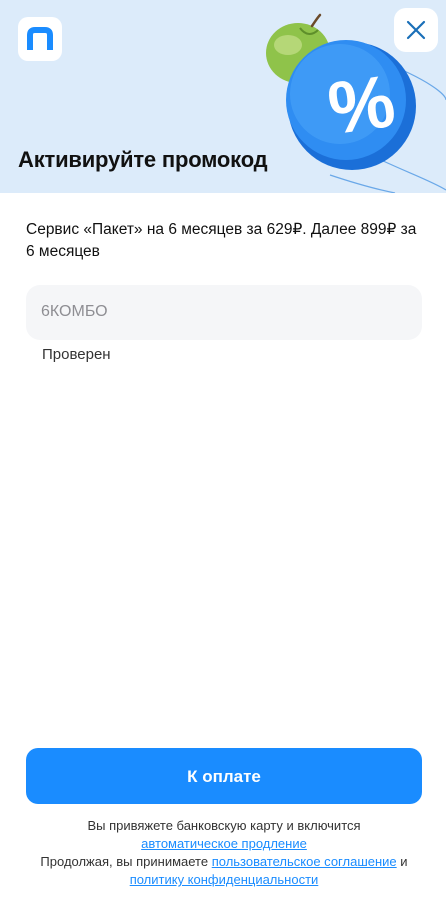 The width and height of the screenshot is (446, 903). I want to click on legal-text-3: и, so click(404, 861).